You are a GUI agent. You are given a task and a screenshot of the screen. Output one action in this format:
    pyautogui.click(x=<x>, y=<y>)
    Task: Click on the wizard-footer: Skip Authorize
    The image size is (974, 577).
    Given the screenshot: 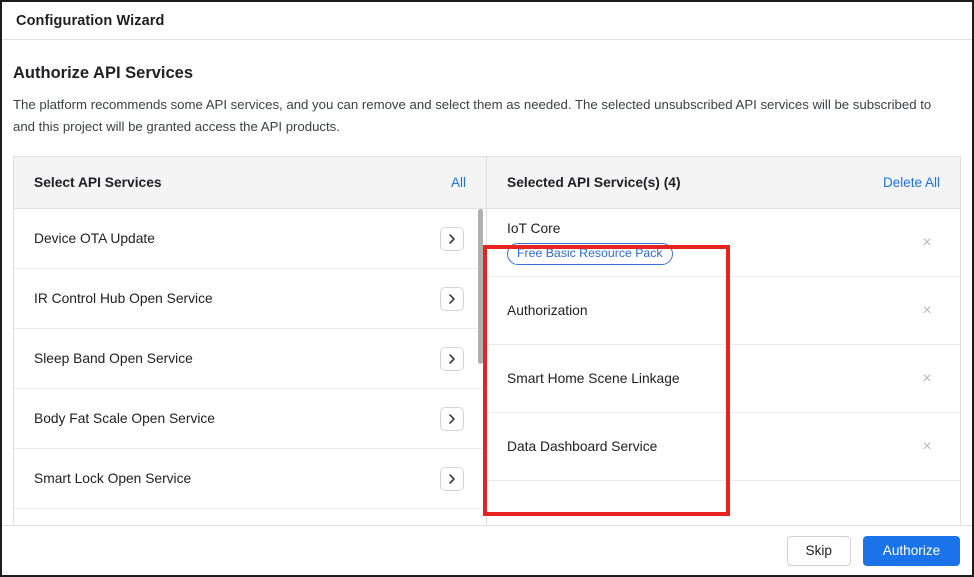 What is the action you would take?
    pyautogui.click(x=487, y=550)
    